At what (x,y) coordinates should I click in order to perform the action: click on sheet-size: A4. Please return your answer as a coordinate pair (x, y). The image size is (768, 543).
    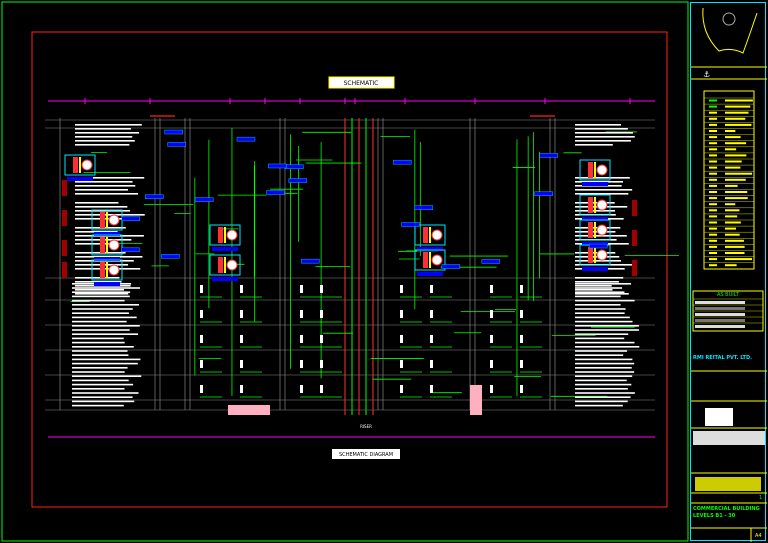
    Looking at the image, I should click on (758, 536).